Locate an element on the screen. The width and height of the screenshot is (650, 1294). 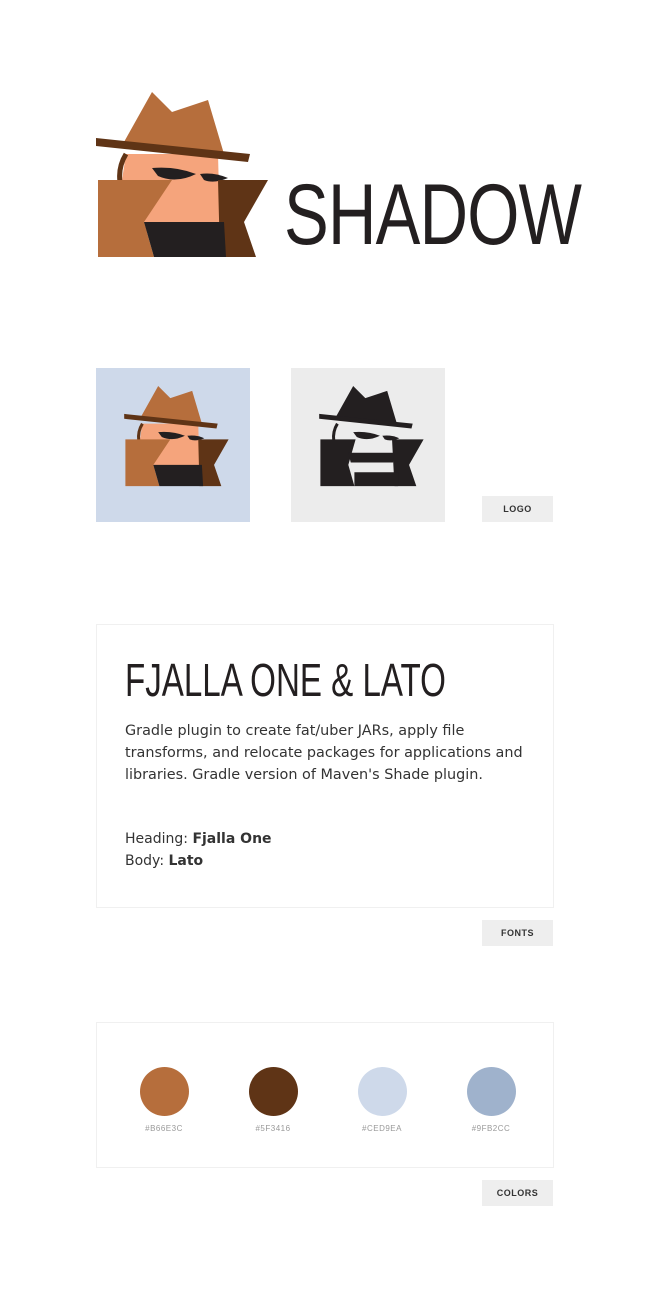
shadow-logo-icon is located at coordinates (183, 176).